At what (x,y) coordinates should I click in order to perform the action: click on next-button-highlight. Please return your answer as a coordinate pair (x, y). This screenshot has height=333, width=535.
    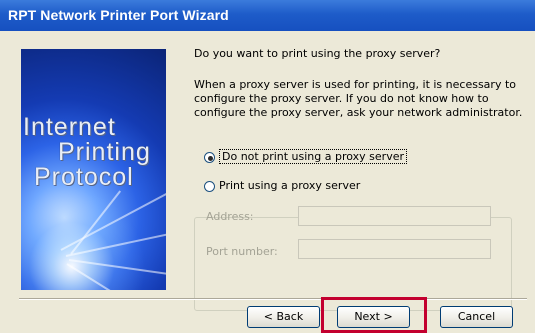
    Looking at the image, I should click on (374, 315).